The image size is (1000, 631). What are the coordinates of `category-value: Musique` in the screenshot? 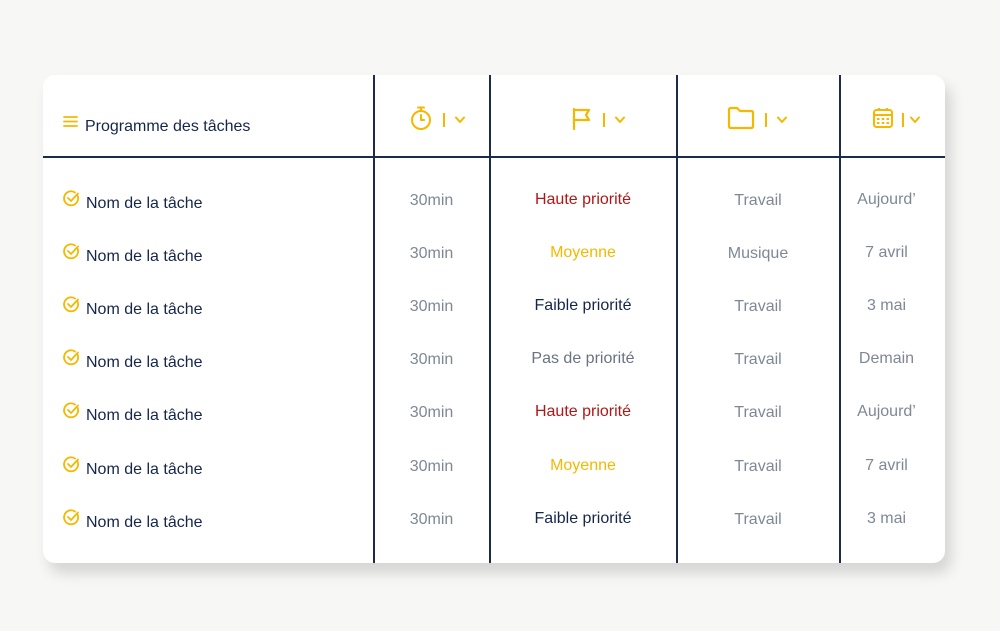 It's located at (758, 254).